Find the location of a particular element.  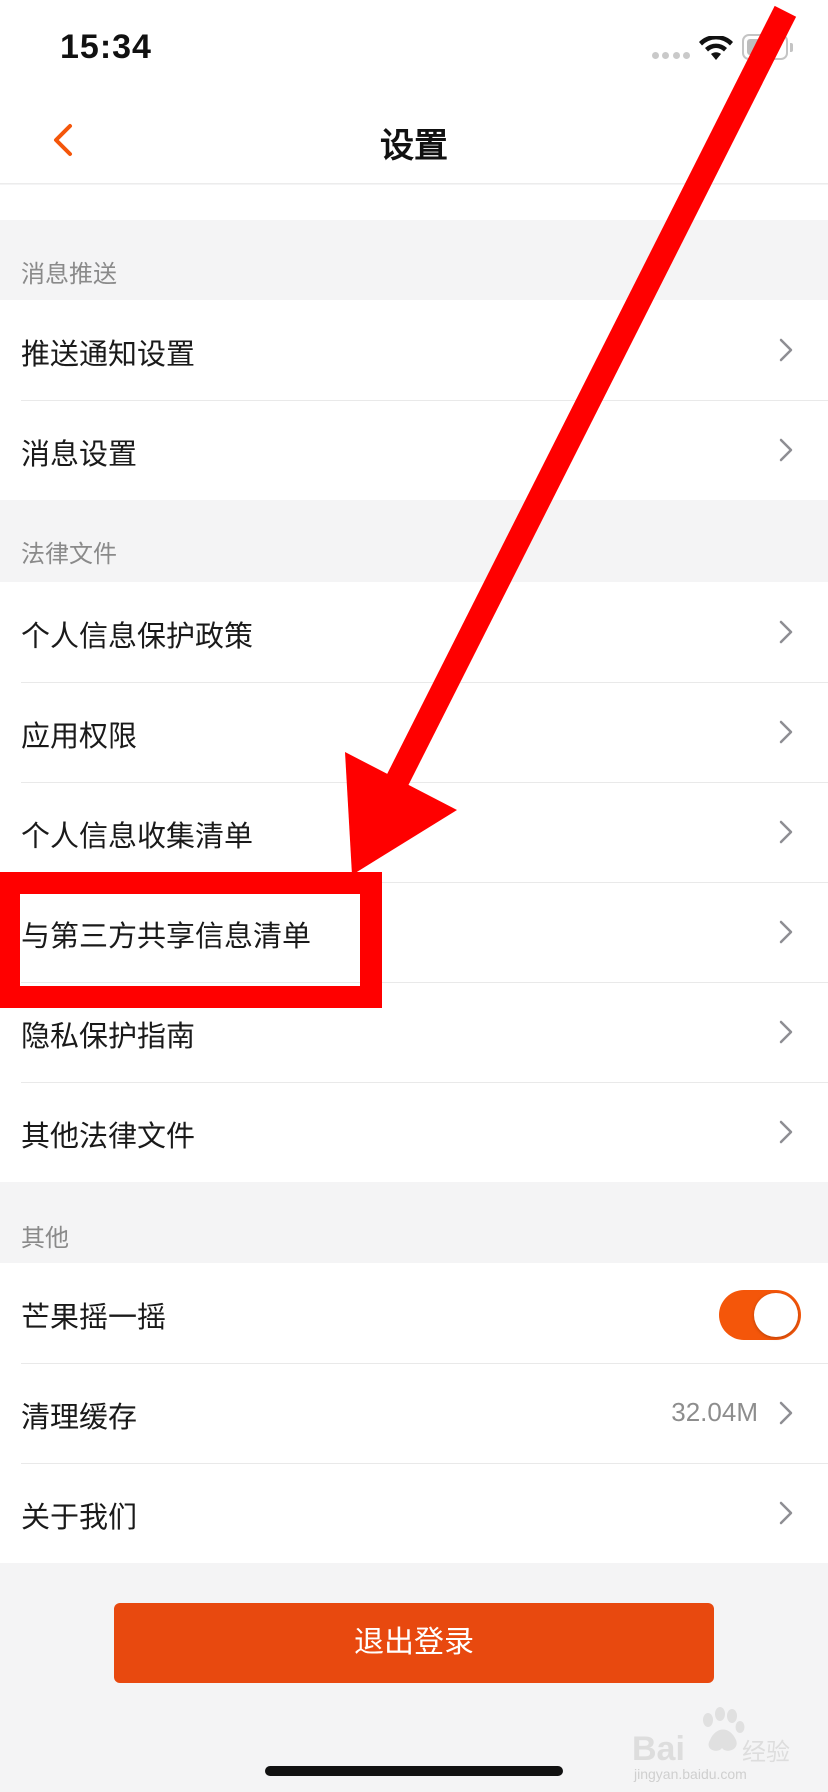

navigation-bar: 设置 is located at coordinates (414, 140).